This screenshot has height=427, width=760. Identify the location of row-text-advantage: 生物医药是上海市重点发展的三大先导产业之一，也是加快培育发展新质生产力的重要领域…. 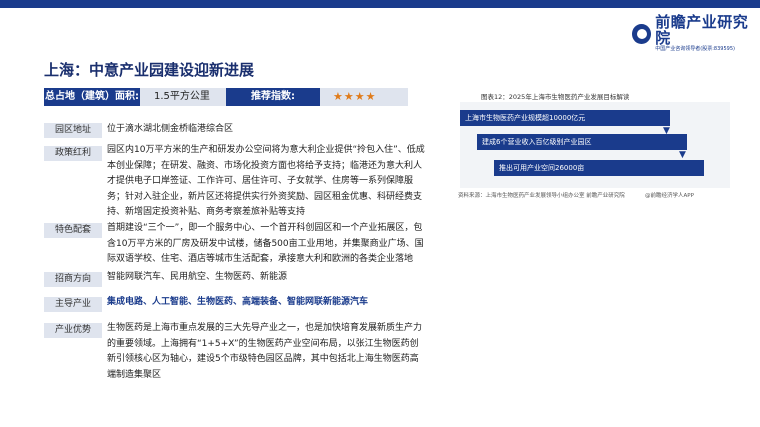
(265, 351).